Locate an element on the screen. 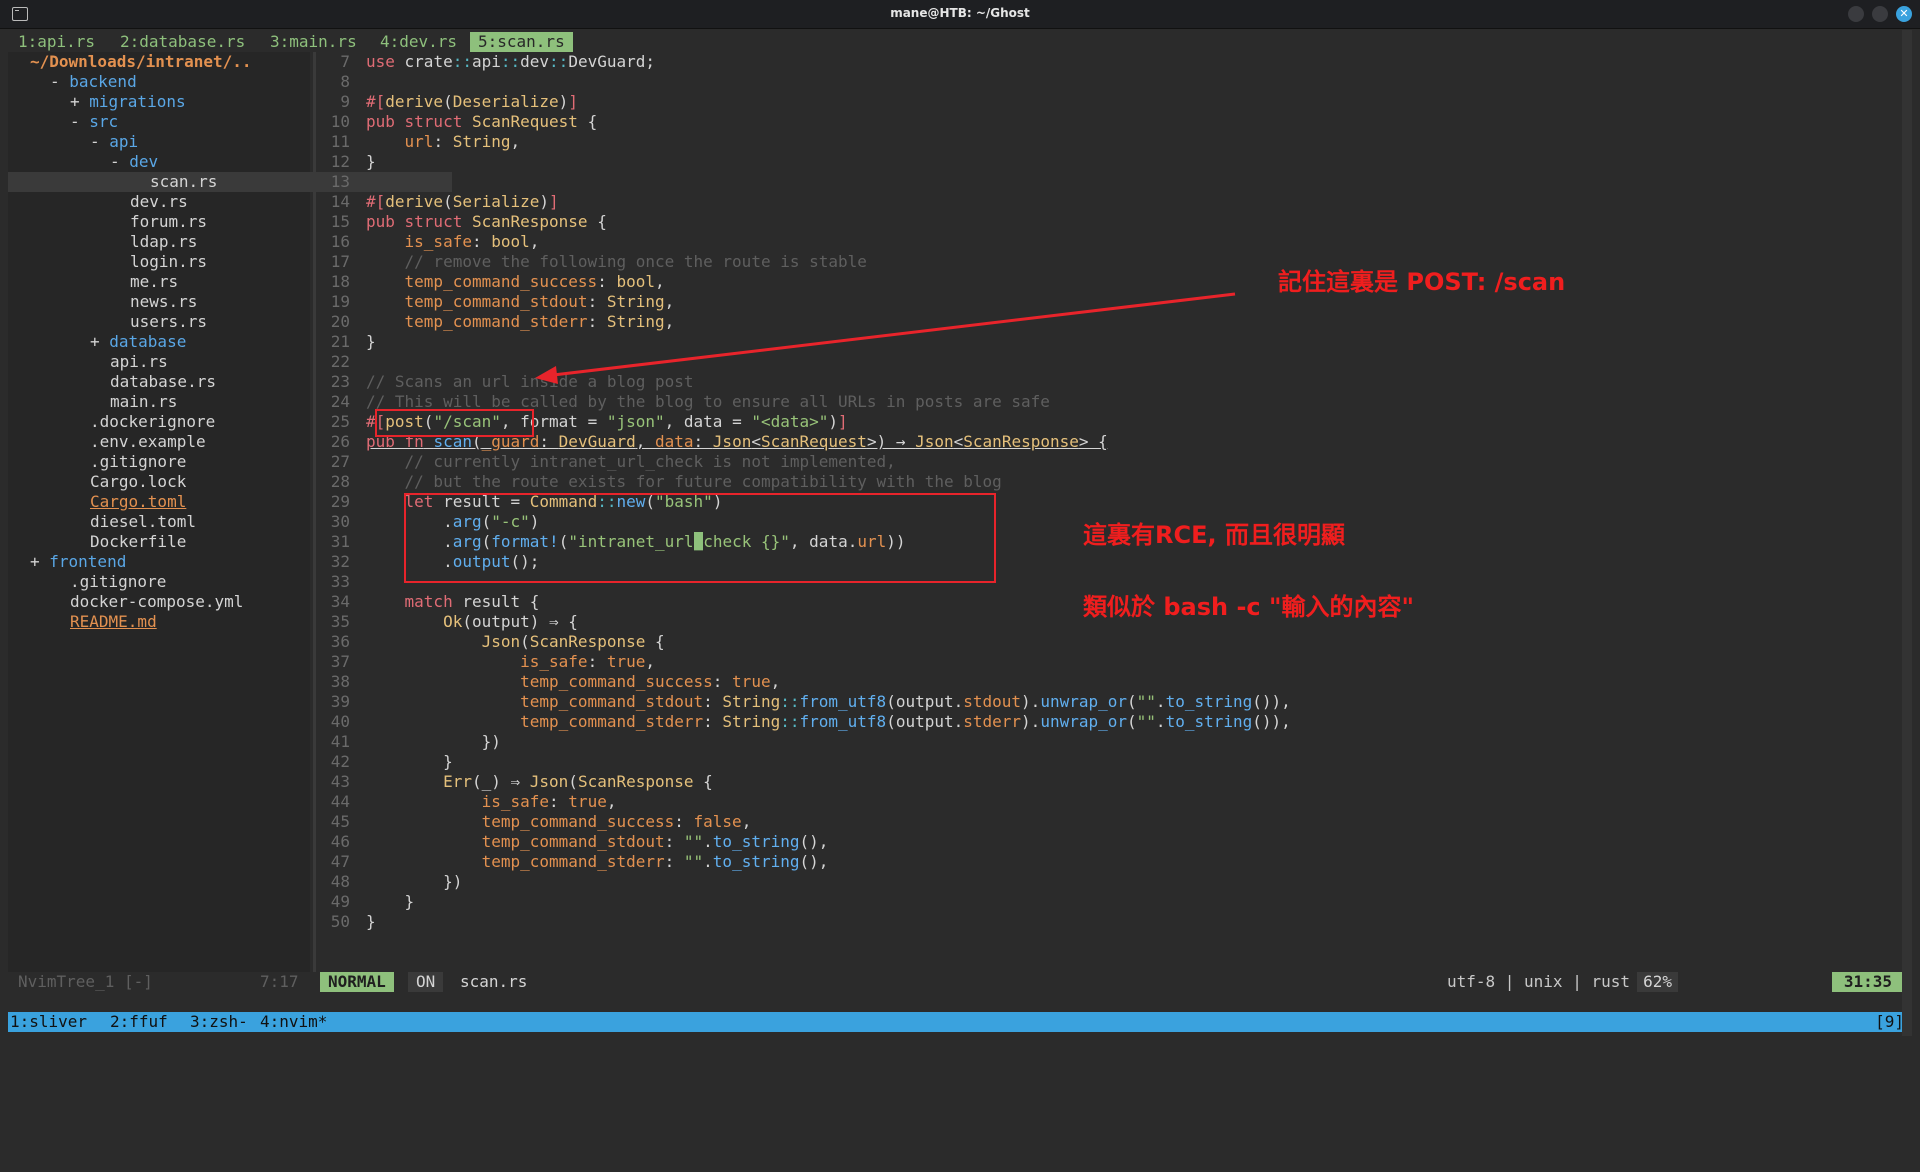 Image resolution: width=1920 pixels, height=1172 pixels. annotation-post-scan: 記住這裏是 POST: /scan is located at coordinates (1422, 282).